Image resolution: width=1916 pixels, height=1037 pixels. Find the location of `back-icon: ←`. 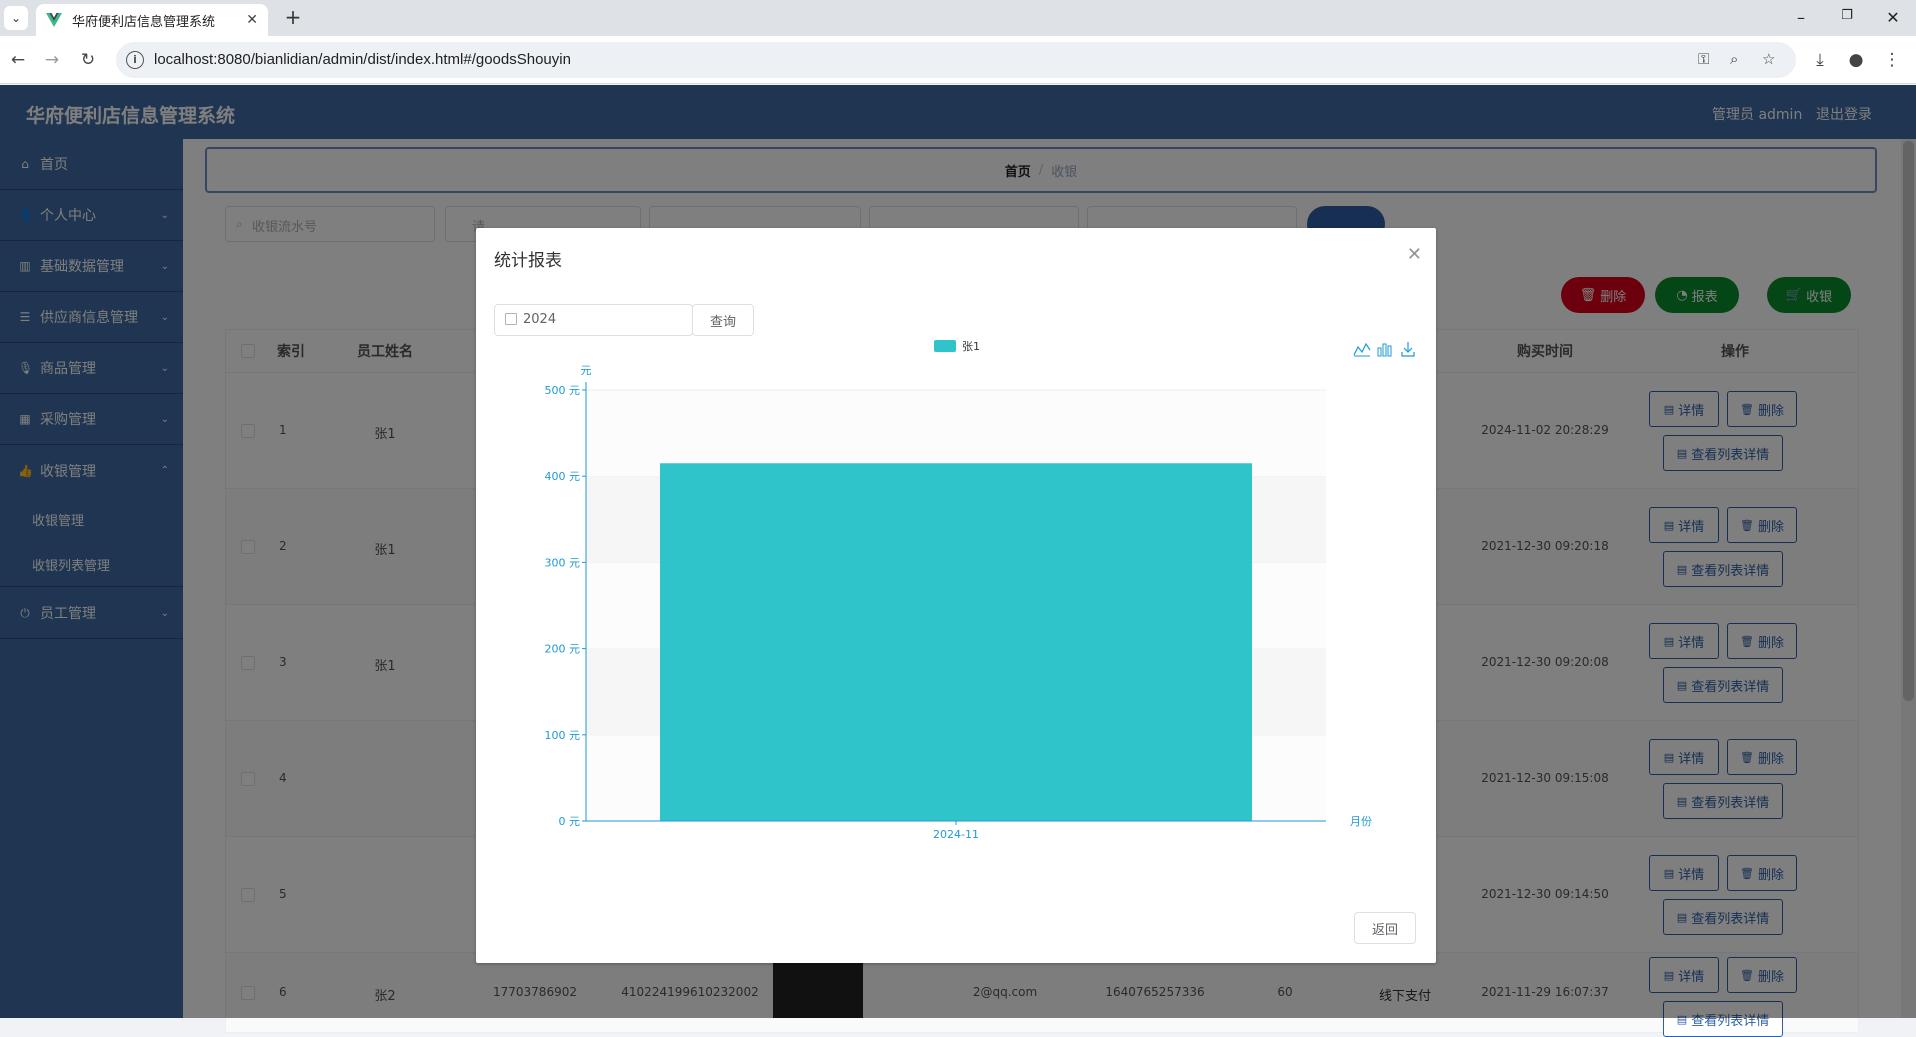

back-icon: ← is located at coordinates (18, 60).